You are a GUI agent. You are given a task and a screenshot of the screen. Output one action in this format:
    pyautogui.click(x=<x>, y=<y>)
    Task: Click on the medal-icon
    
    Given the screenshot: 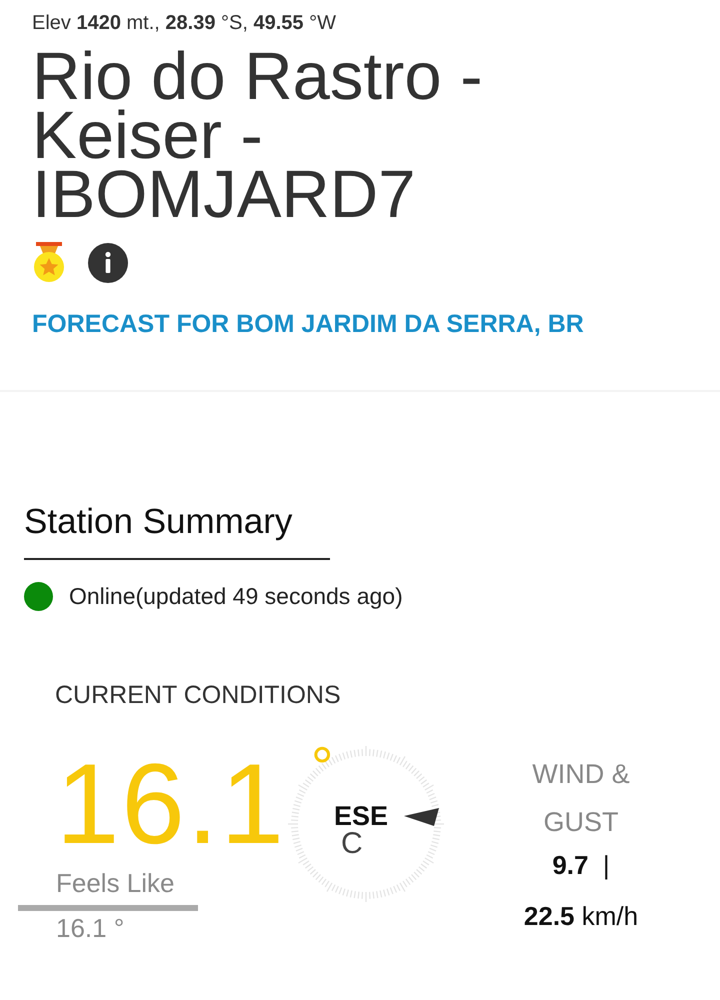 What is the action you would take?
    pyautogui.click(x=49, y=263)
    